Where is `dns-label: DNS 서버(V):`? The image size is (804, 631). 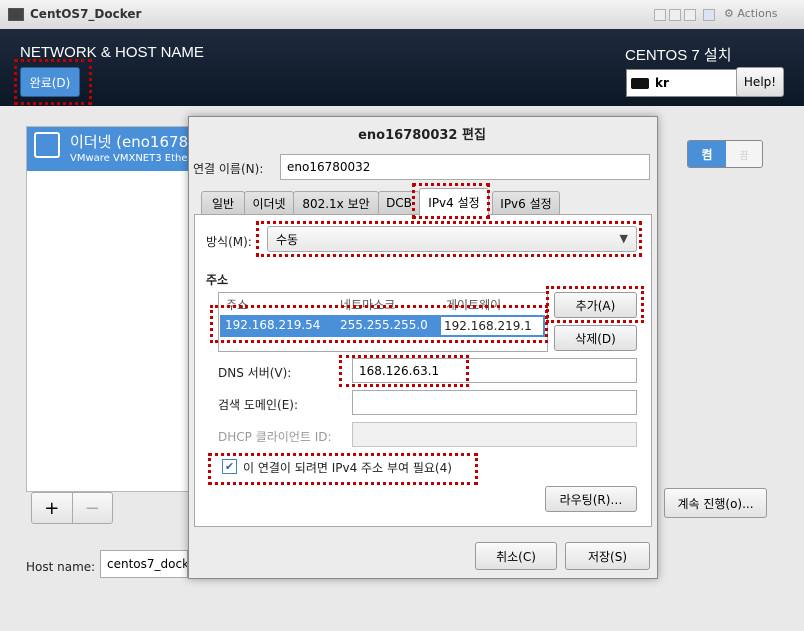
dns-label: DNS 서버(V): is located at coordinates (255, 373).